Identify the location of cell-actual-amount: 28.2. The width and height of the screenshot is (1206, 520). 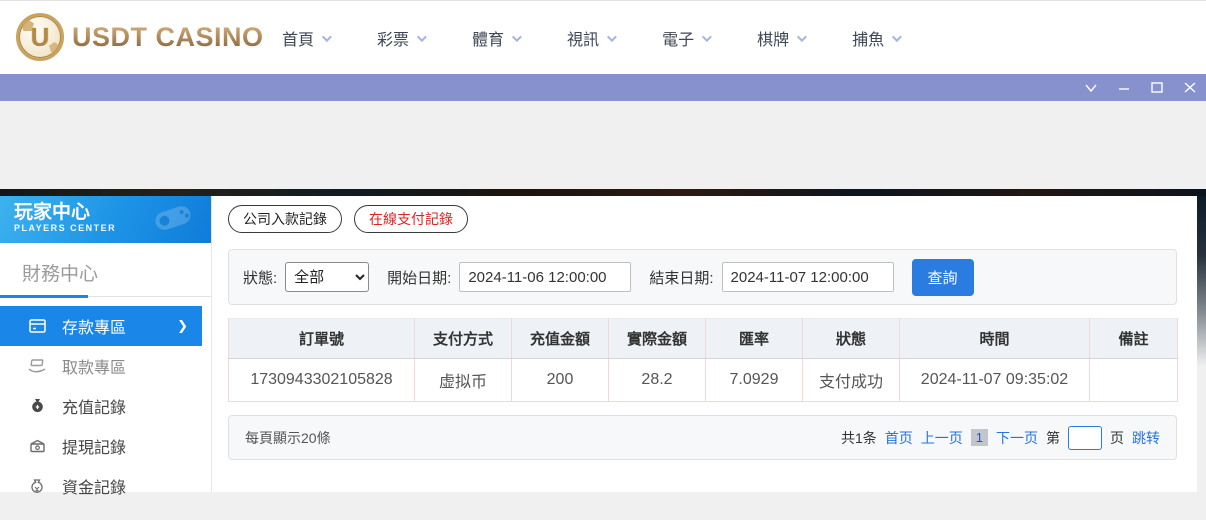
(657, 380).